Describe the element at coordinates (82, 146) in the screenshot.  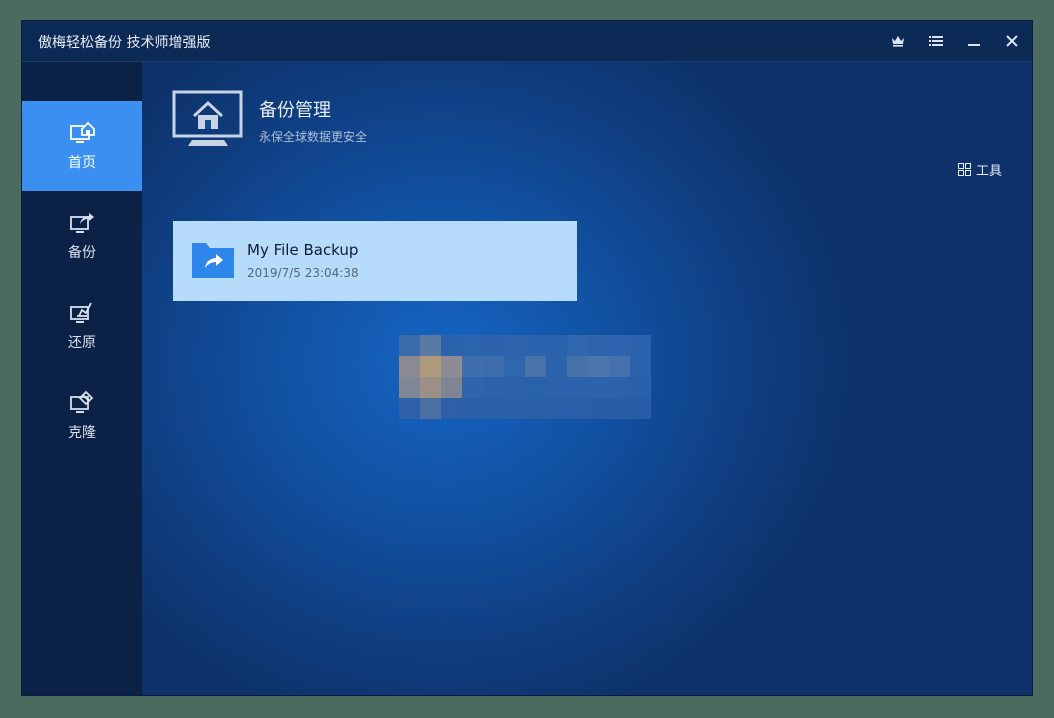
I see `sidebar-item-home: 首页` at that location.